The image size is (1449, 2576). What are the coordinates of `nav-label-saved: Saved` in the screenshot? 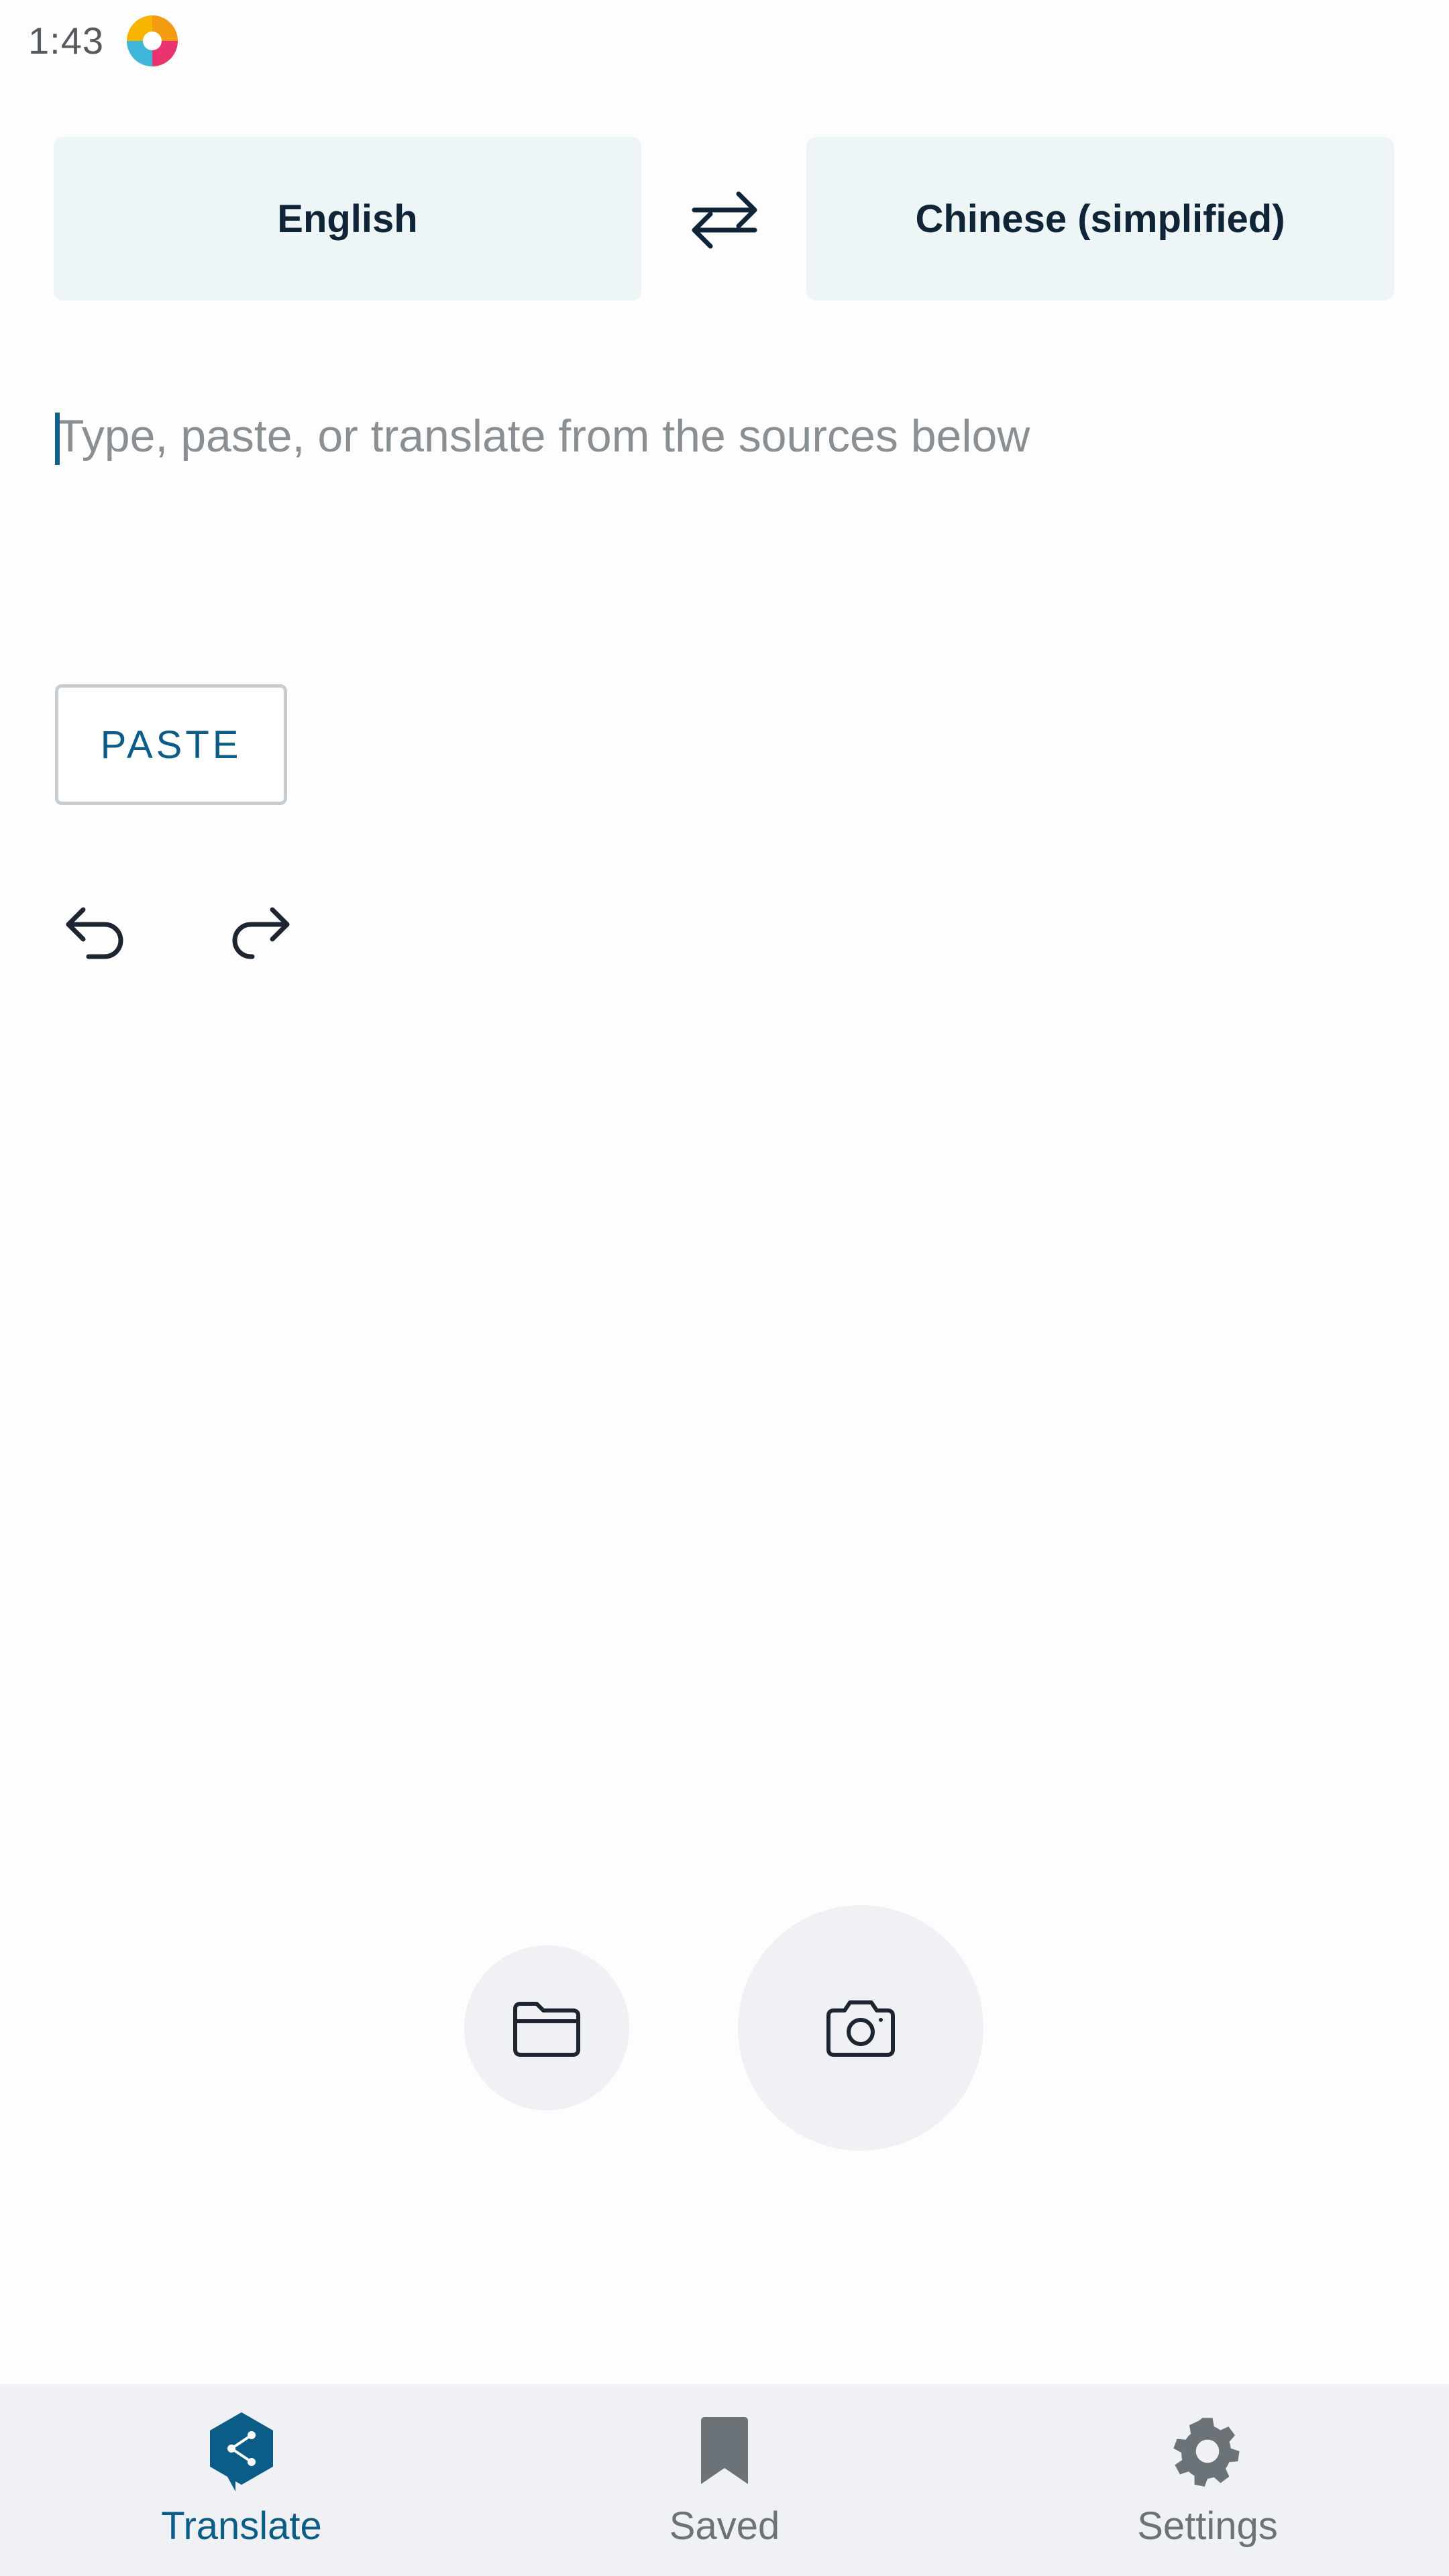 It's located at (724, 2526).